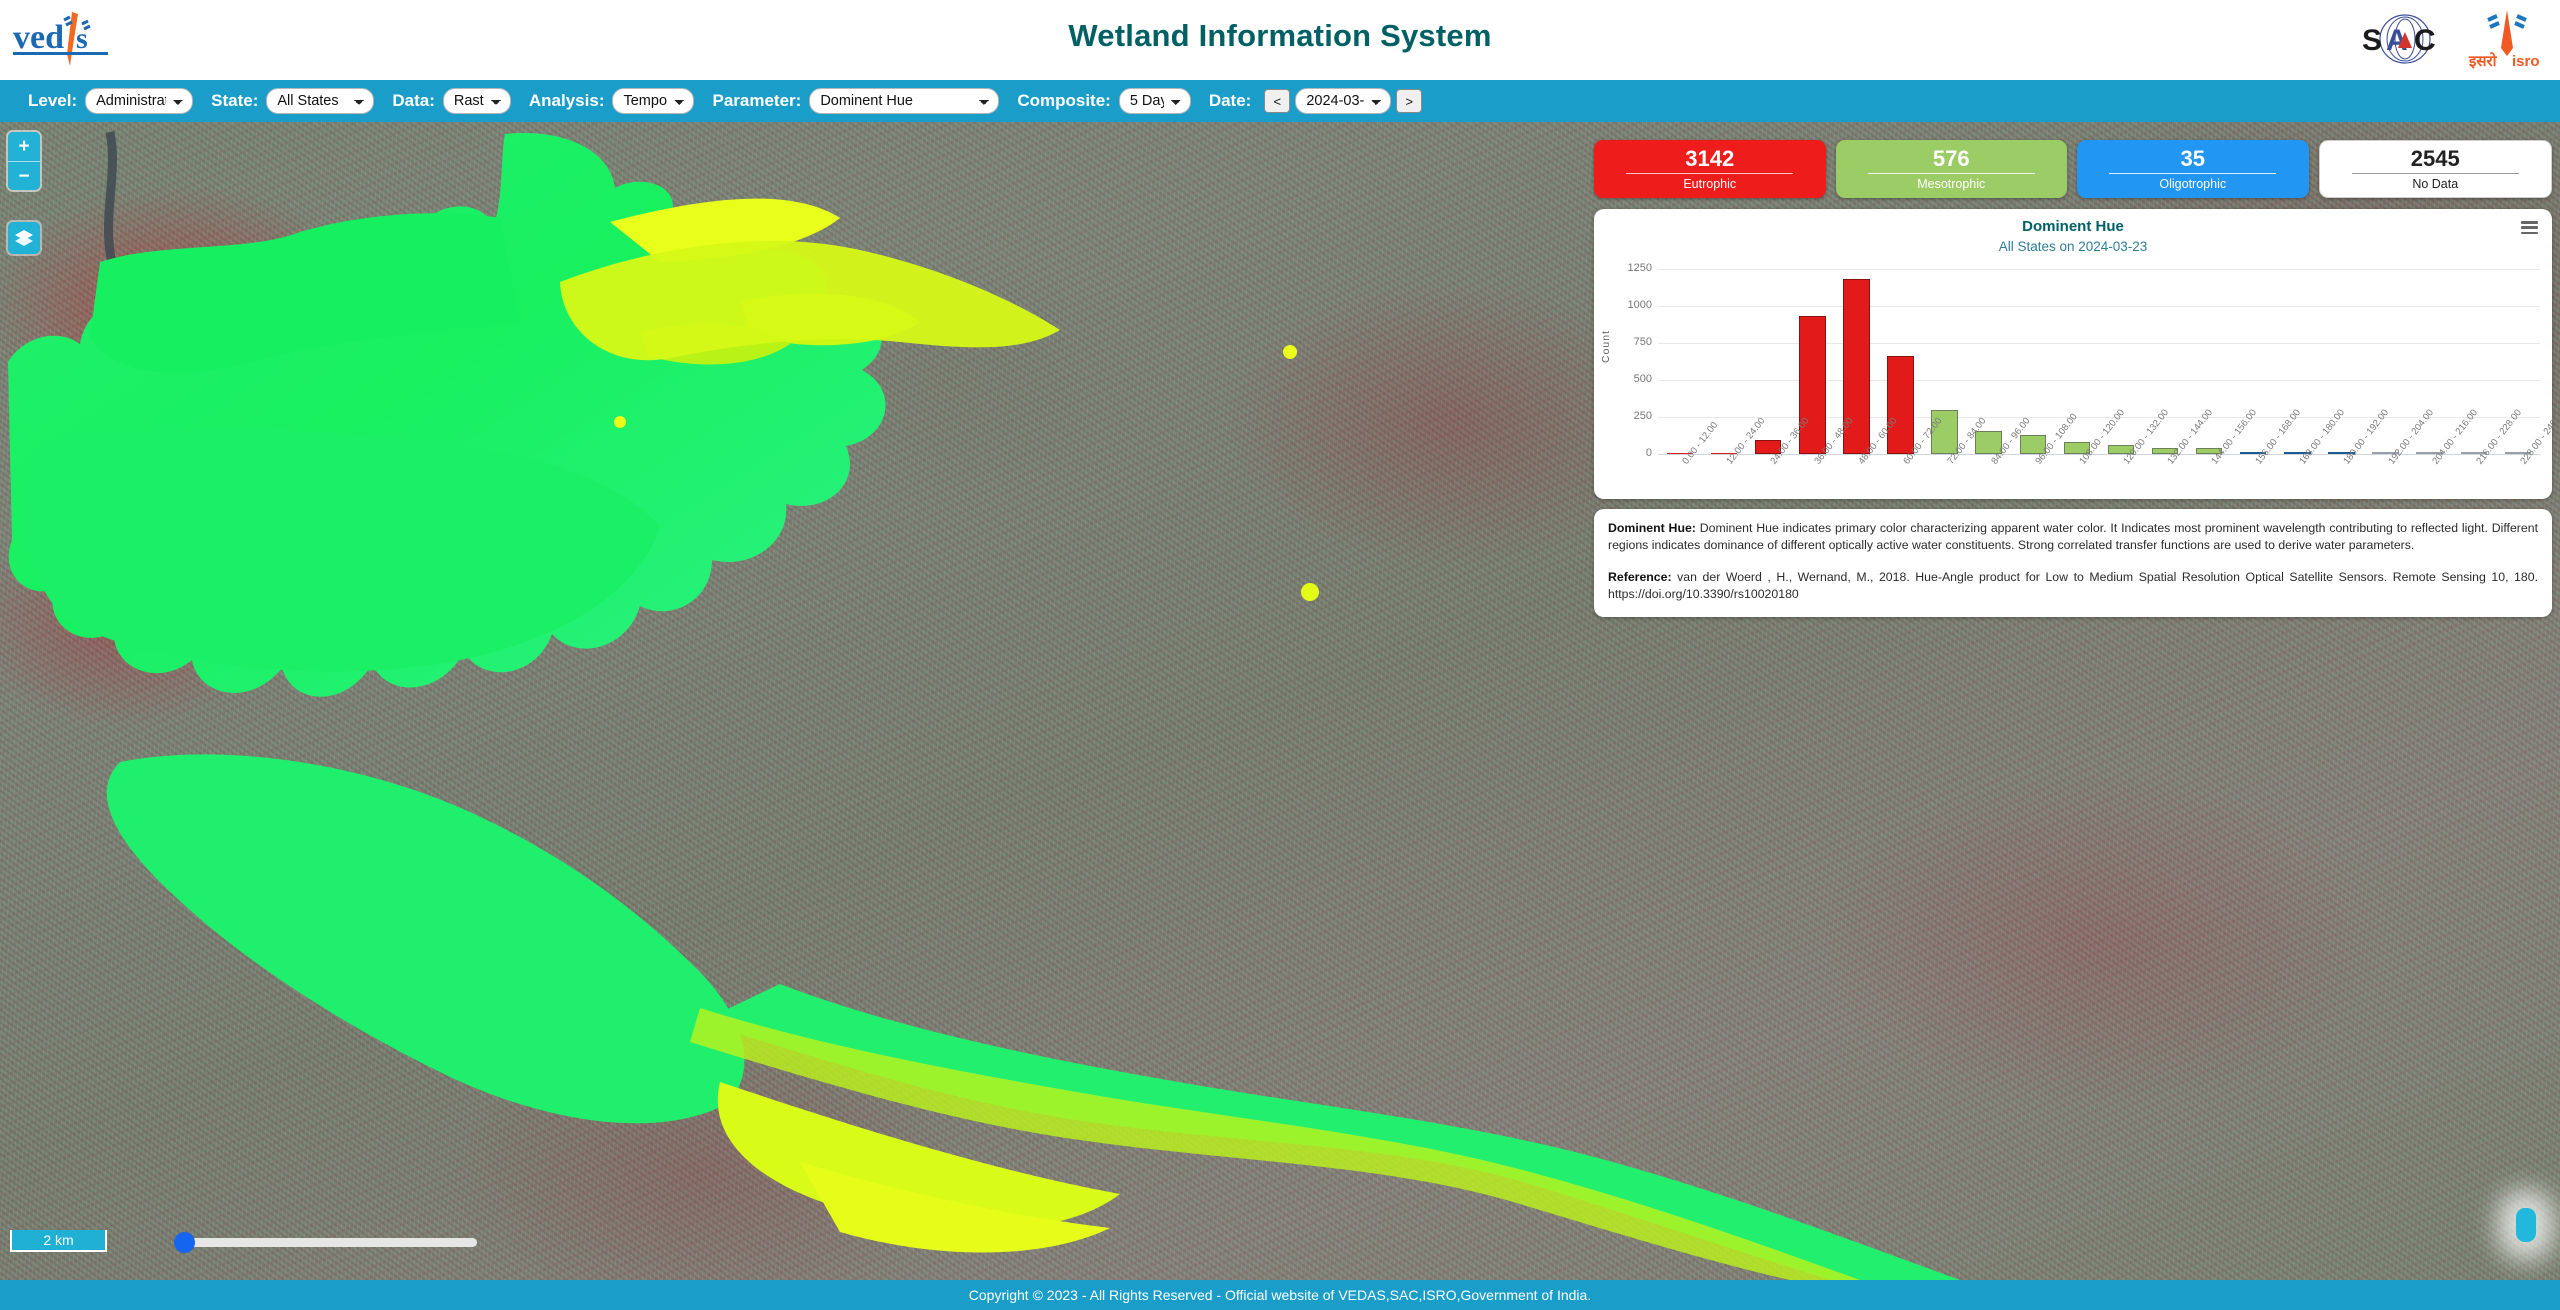 This screenshot has width=2560, height=1310. Describe the element at coordinates (1710, 159) in the screenshot. I see `status-badge: 3142` at that location.